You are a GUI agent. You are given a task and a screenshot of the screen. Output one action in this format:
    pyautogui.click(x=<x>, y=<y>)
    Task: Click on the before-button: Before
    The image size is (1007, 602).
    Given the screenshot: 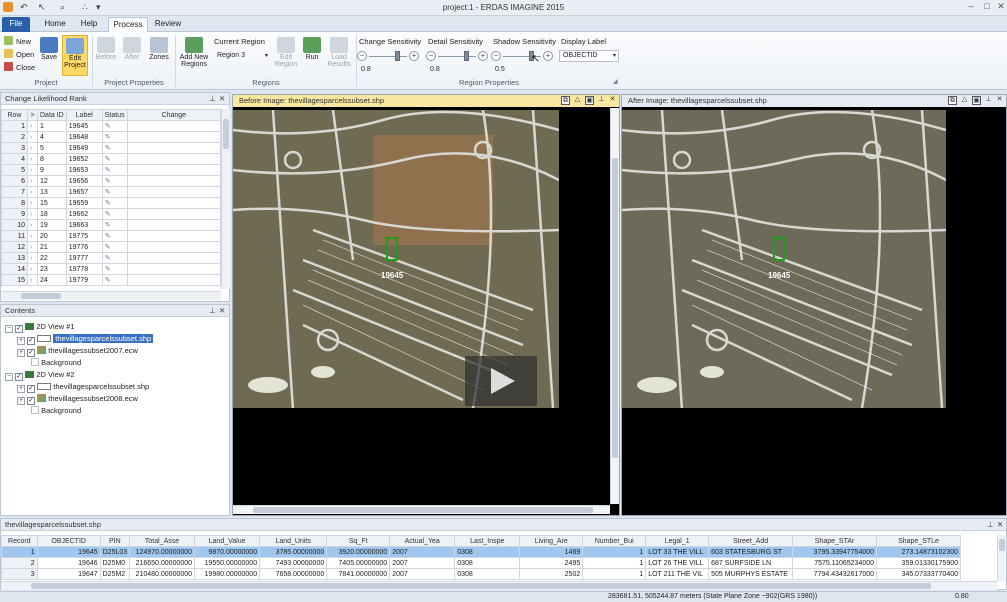 What is the action you would take?
    pyautogui.click(x=106, y=49)
    